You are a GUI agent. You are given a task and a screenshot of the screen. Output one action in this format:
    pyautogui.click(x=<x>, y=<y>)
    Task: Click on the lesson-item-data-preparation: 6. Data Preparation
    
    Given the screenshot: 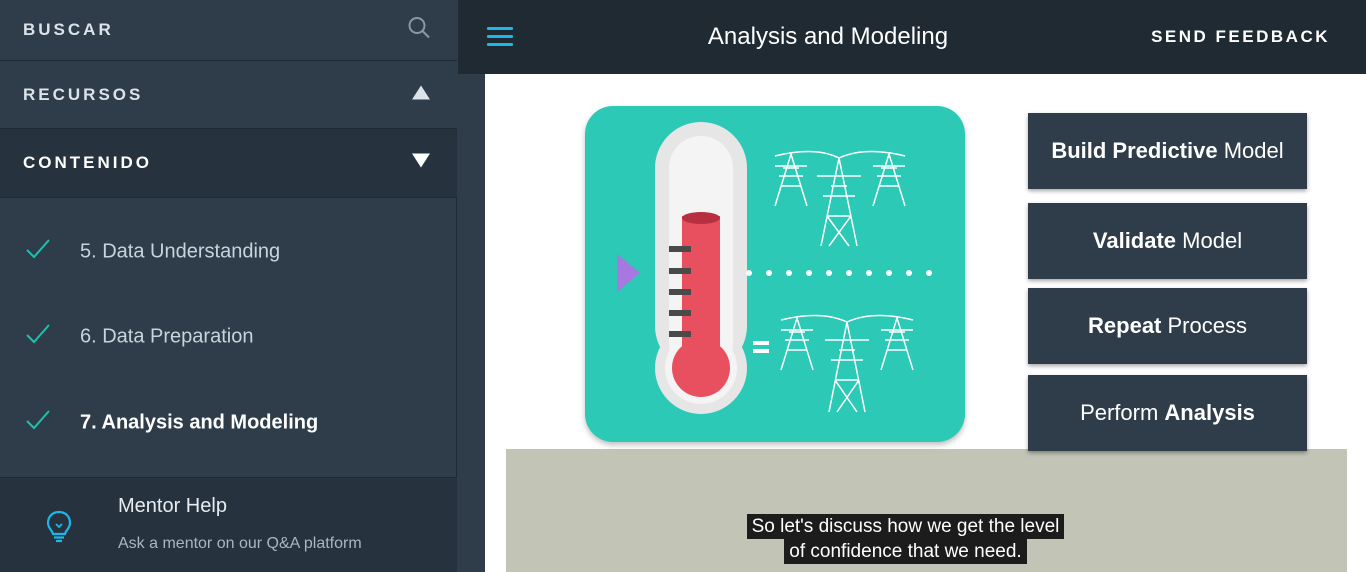 What is the action you would take?
    pyautogui.click(x=228, y=337)
    